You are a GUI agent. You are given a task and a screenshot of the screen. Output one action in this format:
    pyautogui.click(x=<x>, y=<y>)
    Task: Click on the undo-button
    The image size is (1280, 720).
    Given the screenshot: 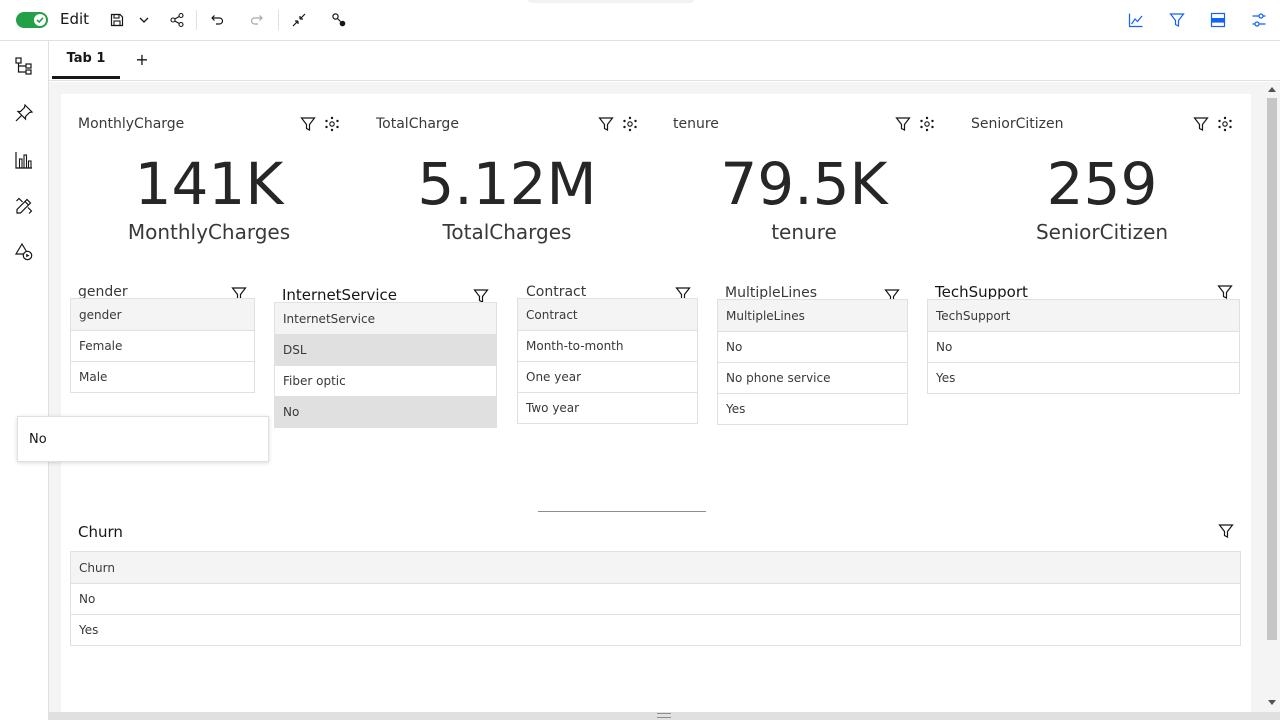 What is the action you would take?
    pyautogui.click(x=217, y=20)
    